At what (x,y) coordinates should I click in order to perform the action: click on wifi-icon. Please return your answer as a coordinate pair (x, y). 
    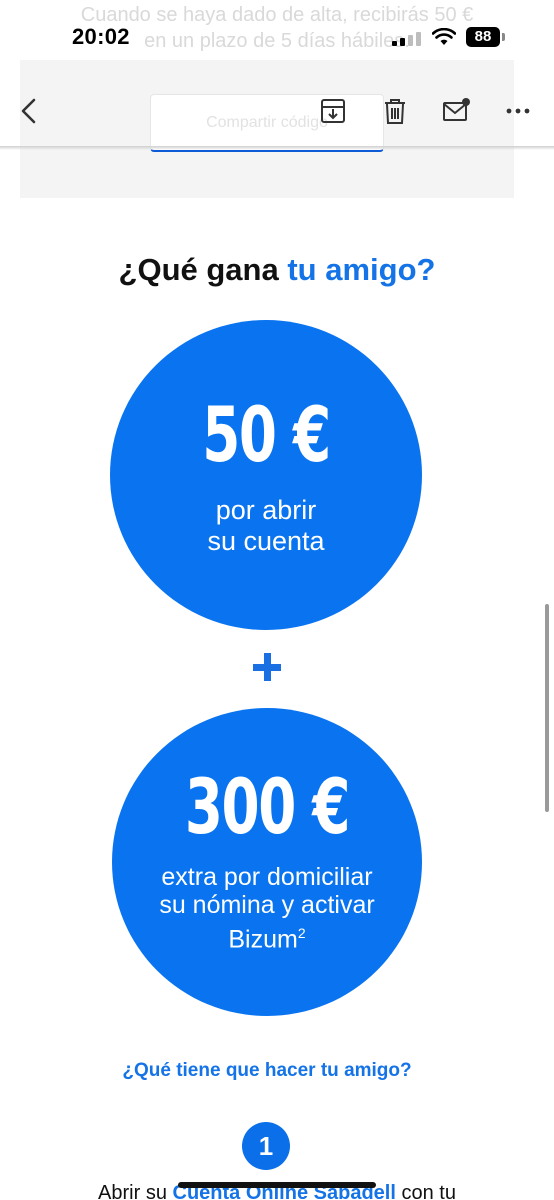
    Looking at the image, I should click on (444, 36).